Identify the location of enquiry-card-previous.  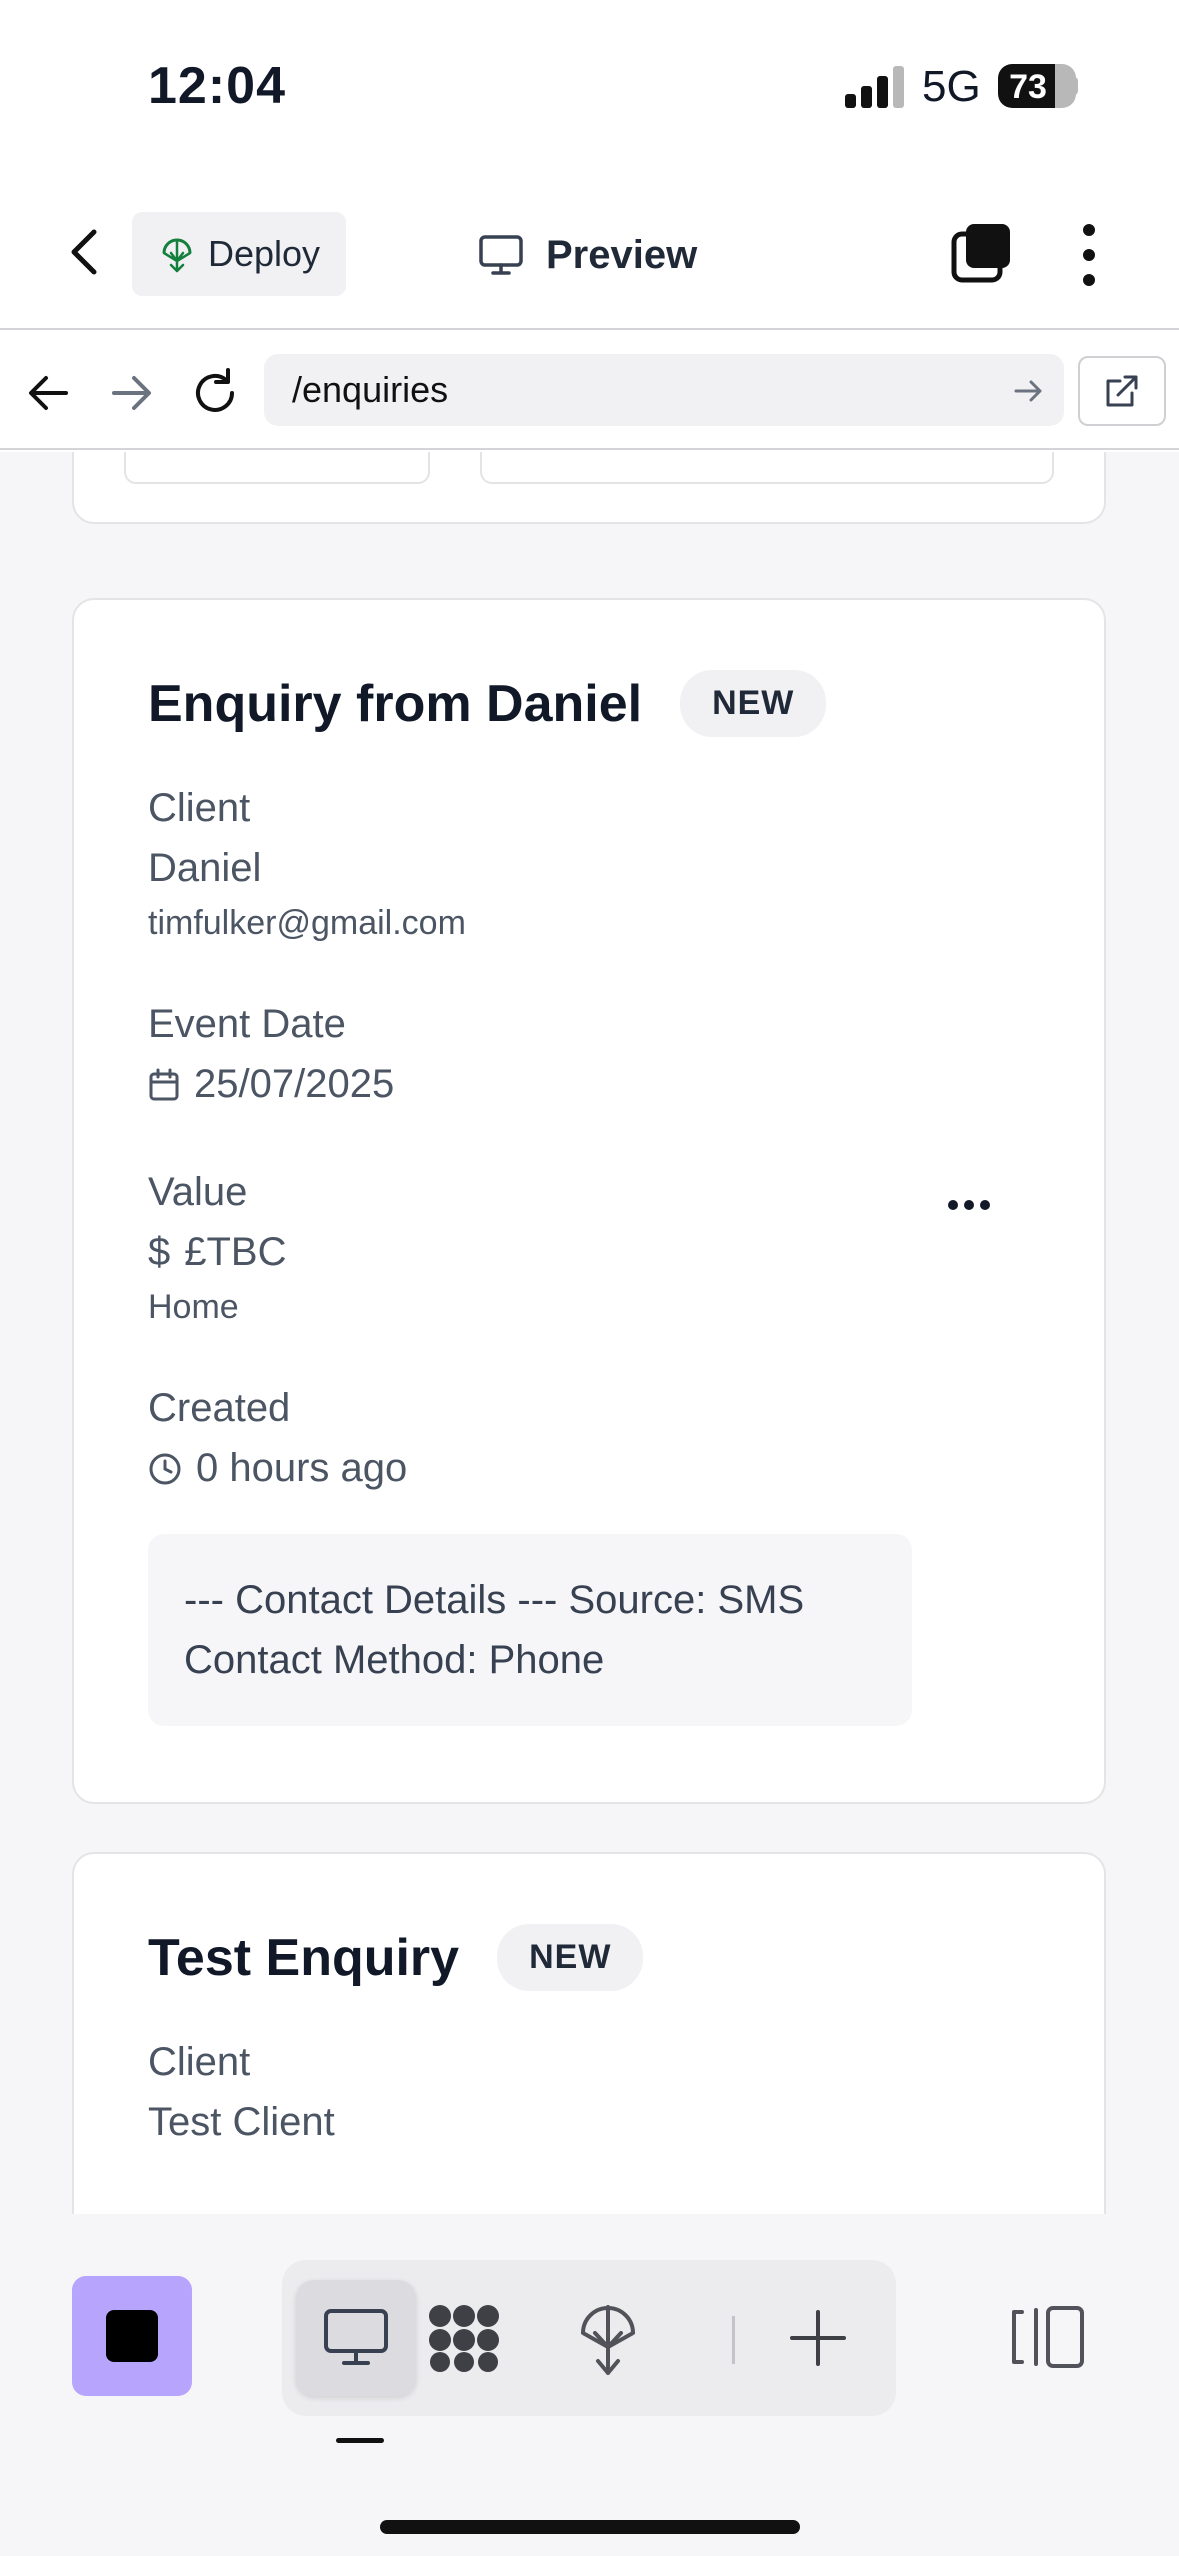
(589, 488).